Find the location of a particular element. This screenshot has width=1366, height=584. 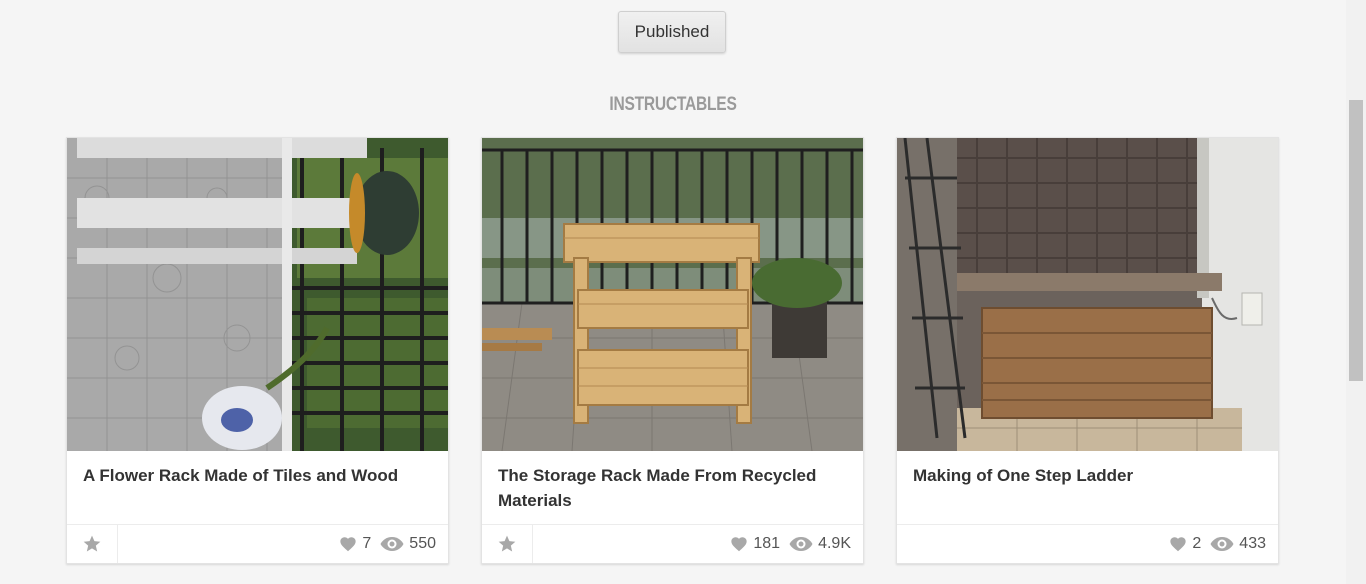

card-2-footer: 181 4.9K is located at coordinates (672, 543).